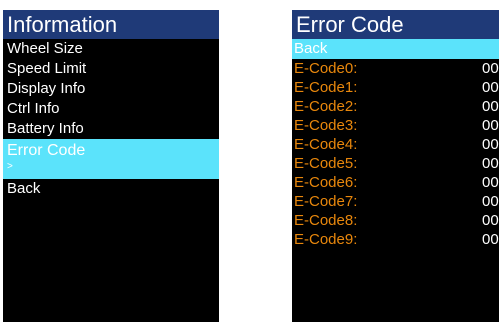  What do you see at coordinates (111, 129) in the screenshot?
I see `menu-item-battery-info: Battery Info` at bounding box center [111, 129].